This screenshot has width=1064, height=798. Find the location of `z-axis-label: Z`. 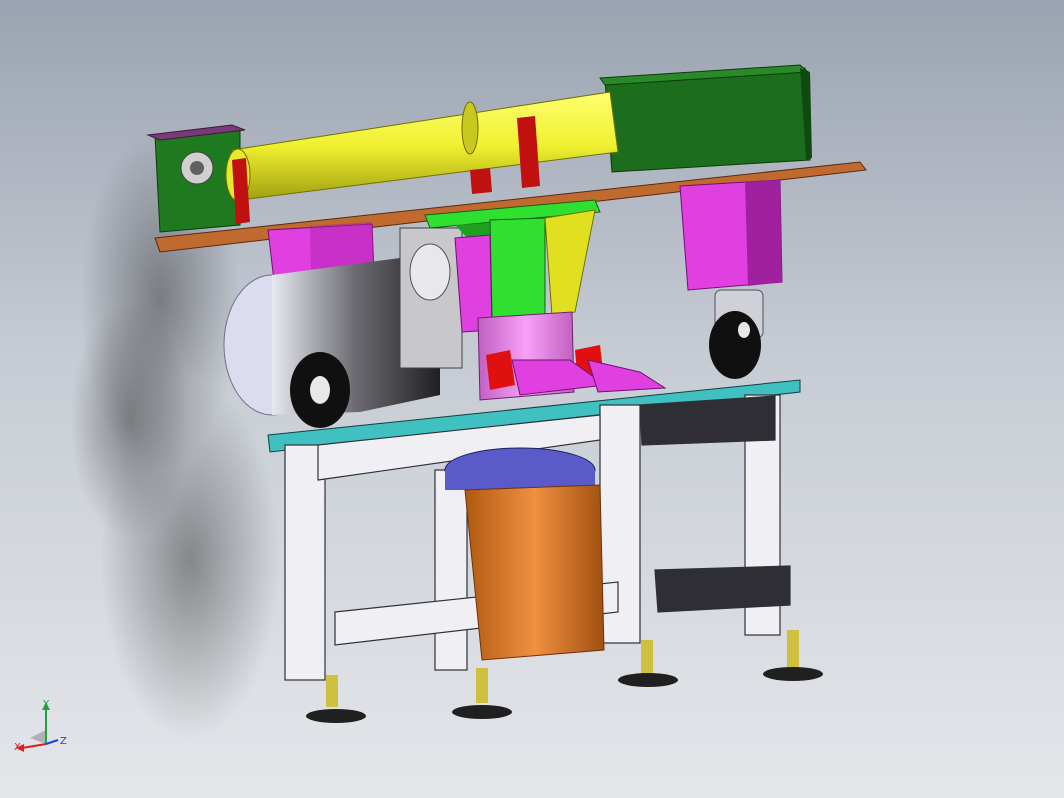

z-axis-label: Z is located at coordinates (63, 741).